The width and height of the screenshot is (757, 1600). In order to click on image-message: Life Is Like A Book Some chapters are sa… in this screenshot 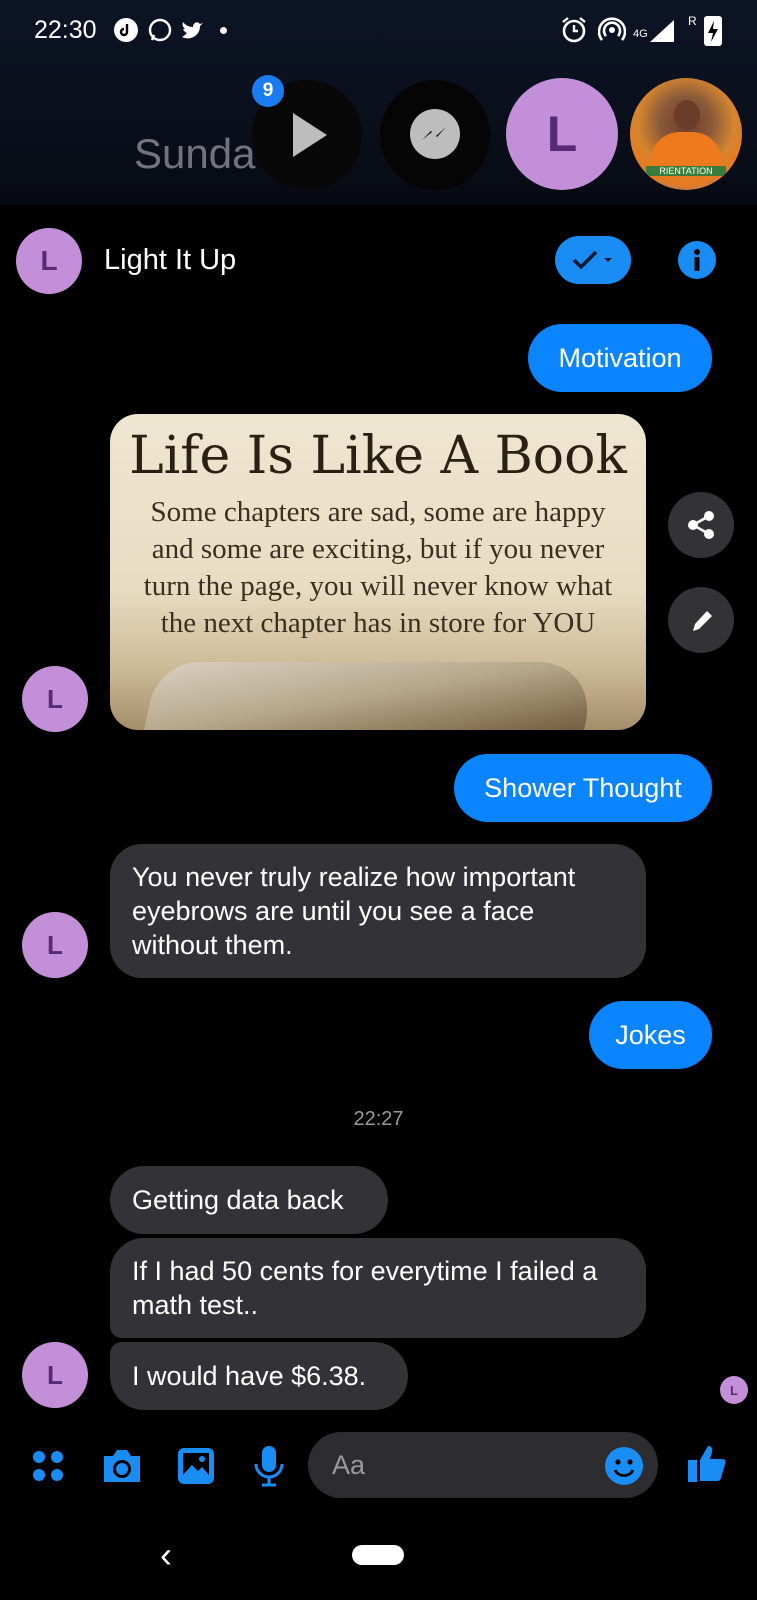, I will do `click(378, 572)`.